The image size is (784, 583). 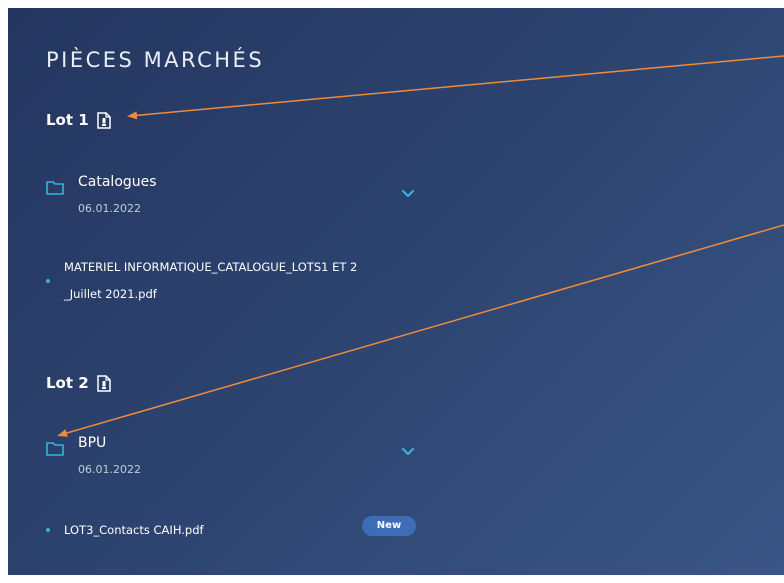 I want to click on file-name-line-2: _Juillet 2021.pdf, so click(x=110, y=294).